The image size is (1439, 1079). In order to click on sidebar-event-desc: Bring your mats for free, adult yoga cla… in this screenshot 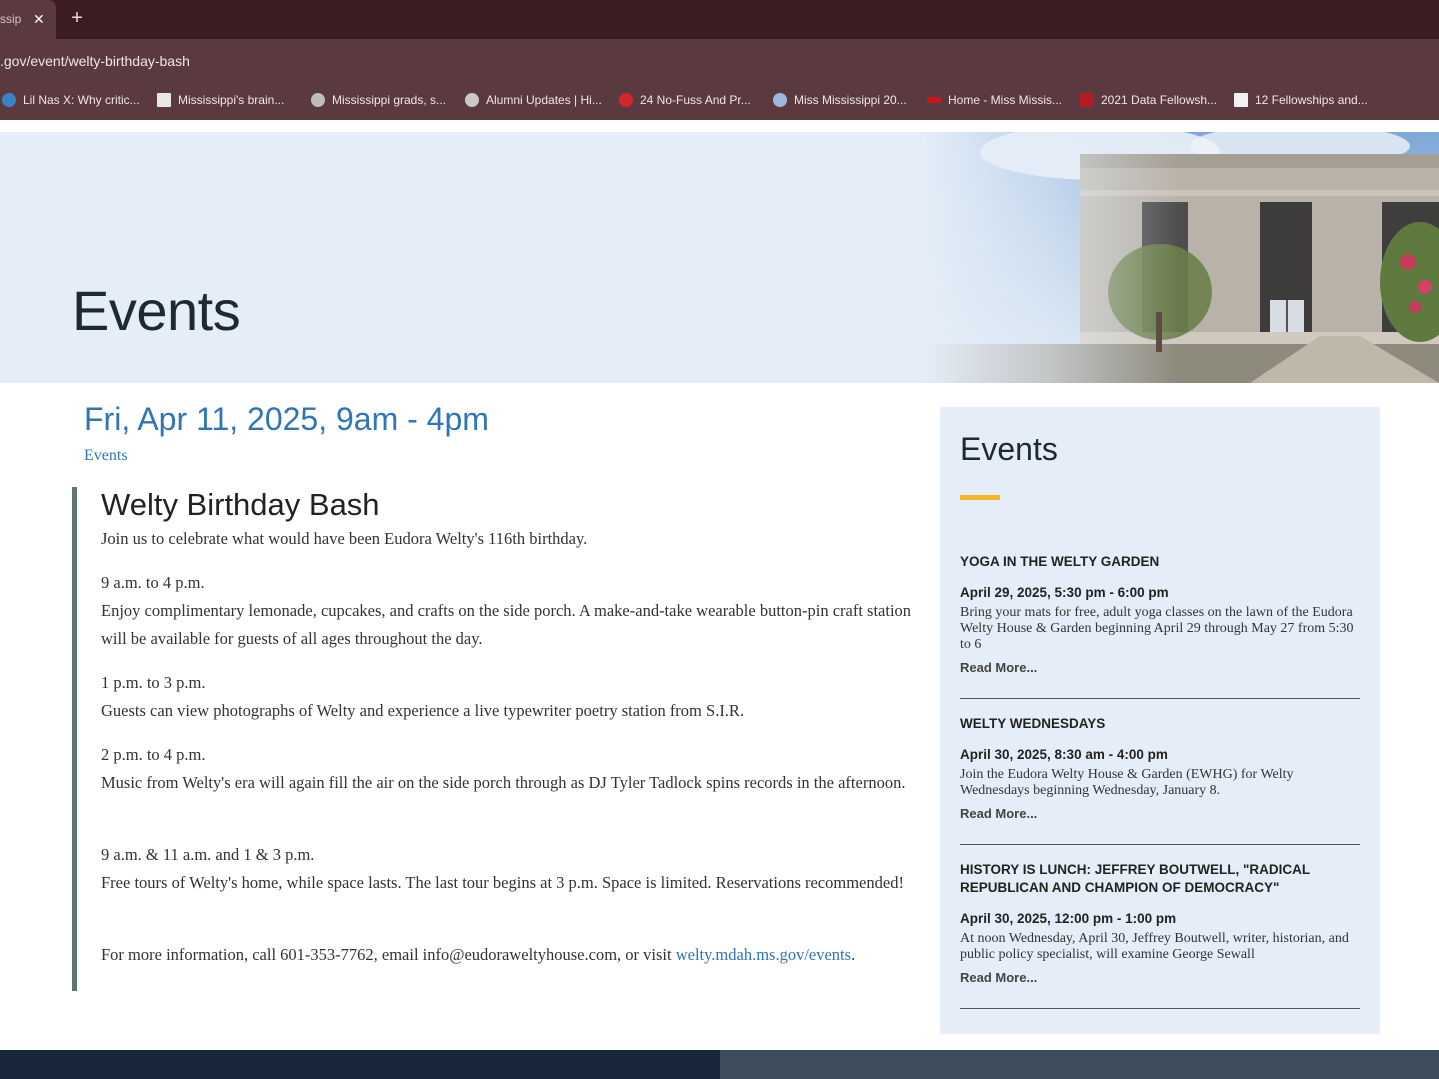, I will do `click(1157, 628)`.